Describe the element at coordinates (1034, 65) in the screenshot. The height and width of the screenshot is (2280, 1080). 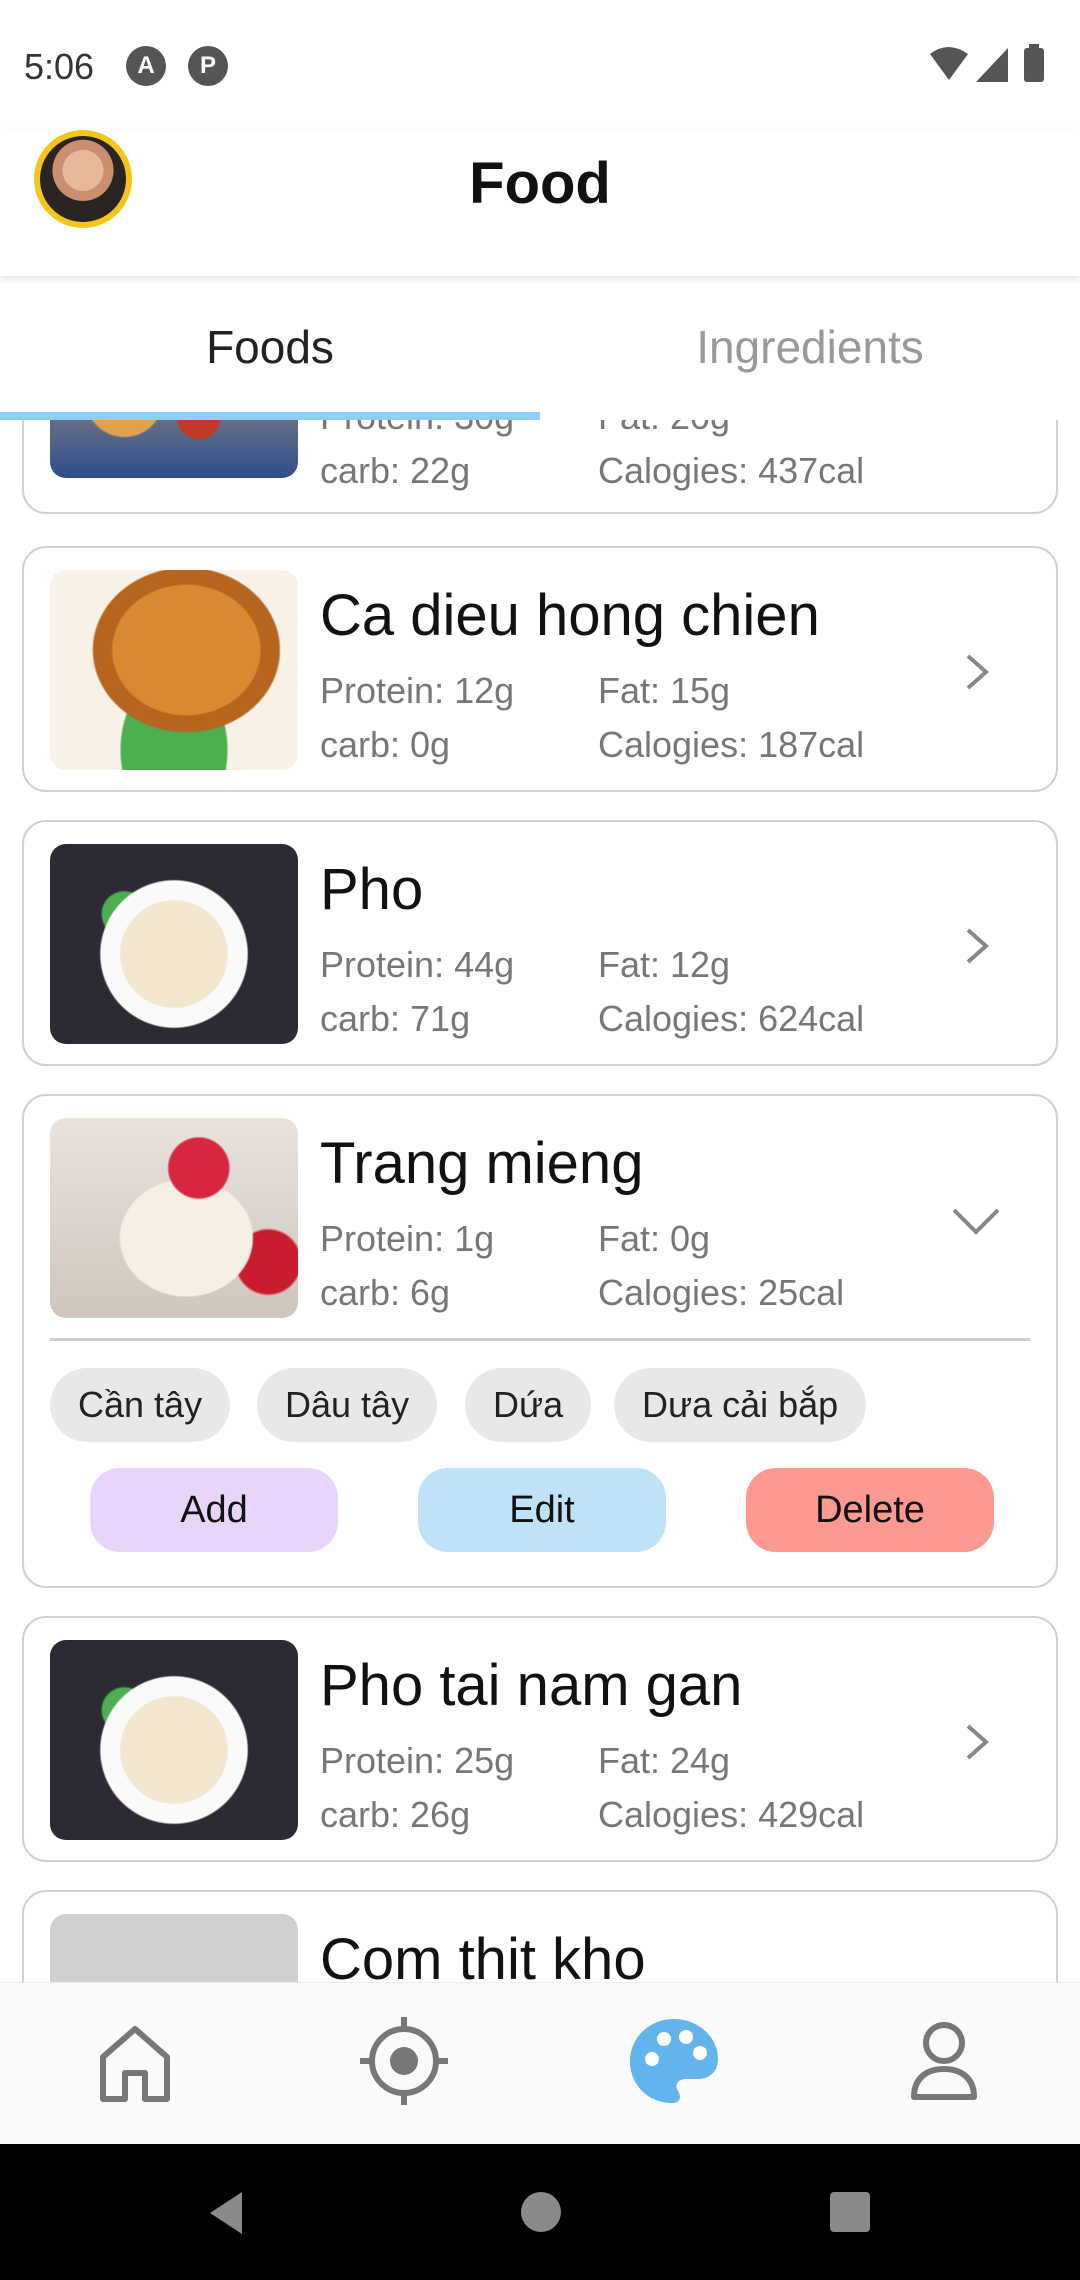
I see `battery-icon` at that location.